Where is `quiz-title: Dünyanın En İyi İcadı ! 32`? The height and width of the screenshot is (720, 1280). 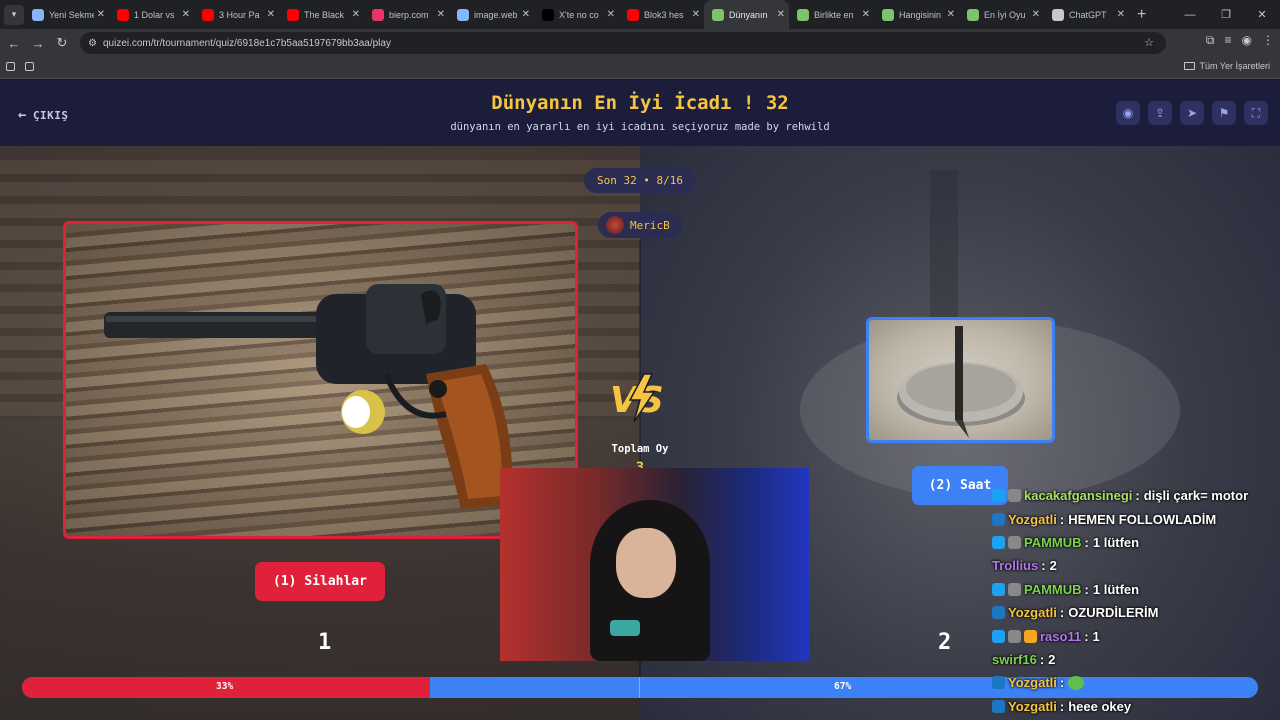 quiz-title: Dünyanın En İyi İcadı ! 32 is located at coordinates (640, 103).